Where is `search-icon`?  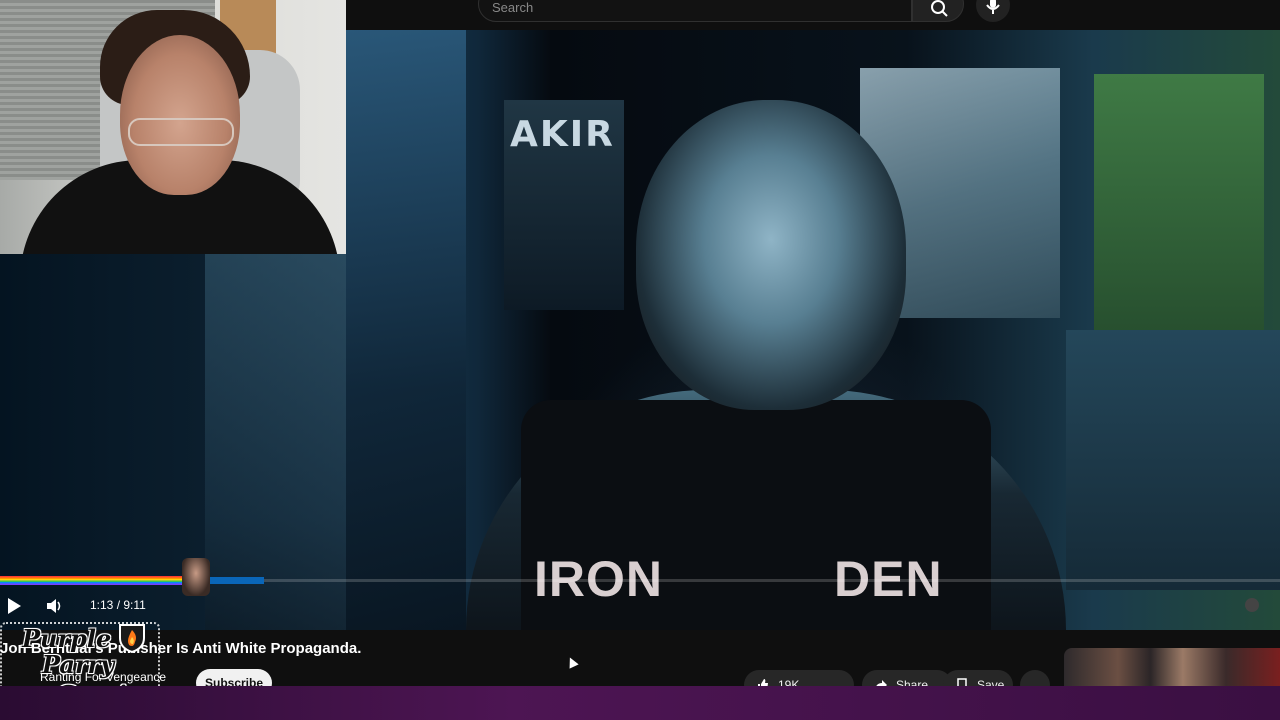
search-icon is located at coordinates (939, 8).